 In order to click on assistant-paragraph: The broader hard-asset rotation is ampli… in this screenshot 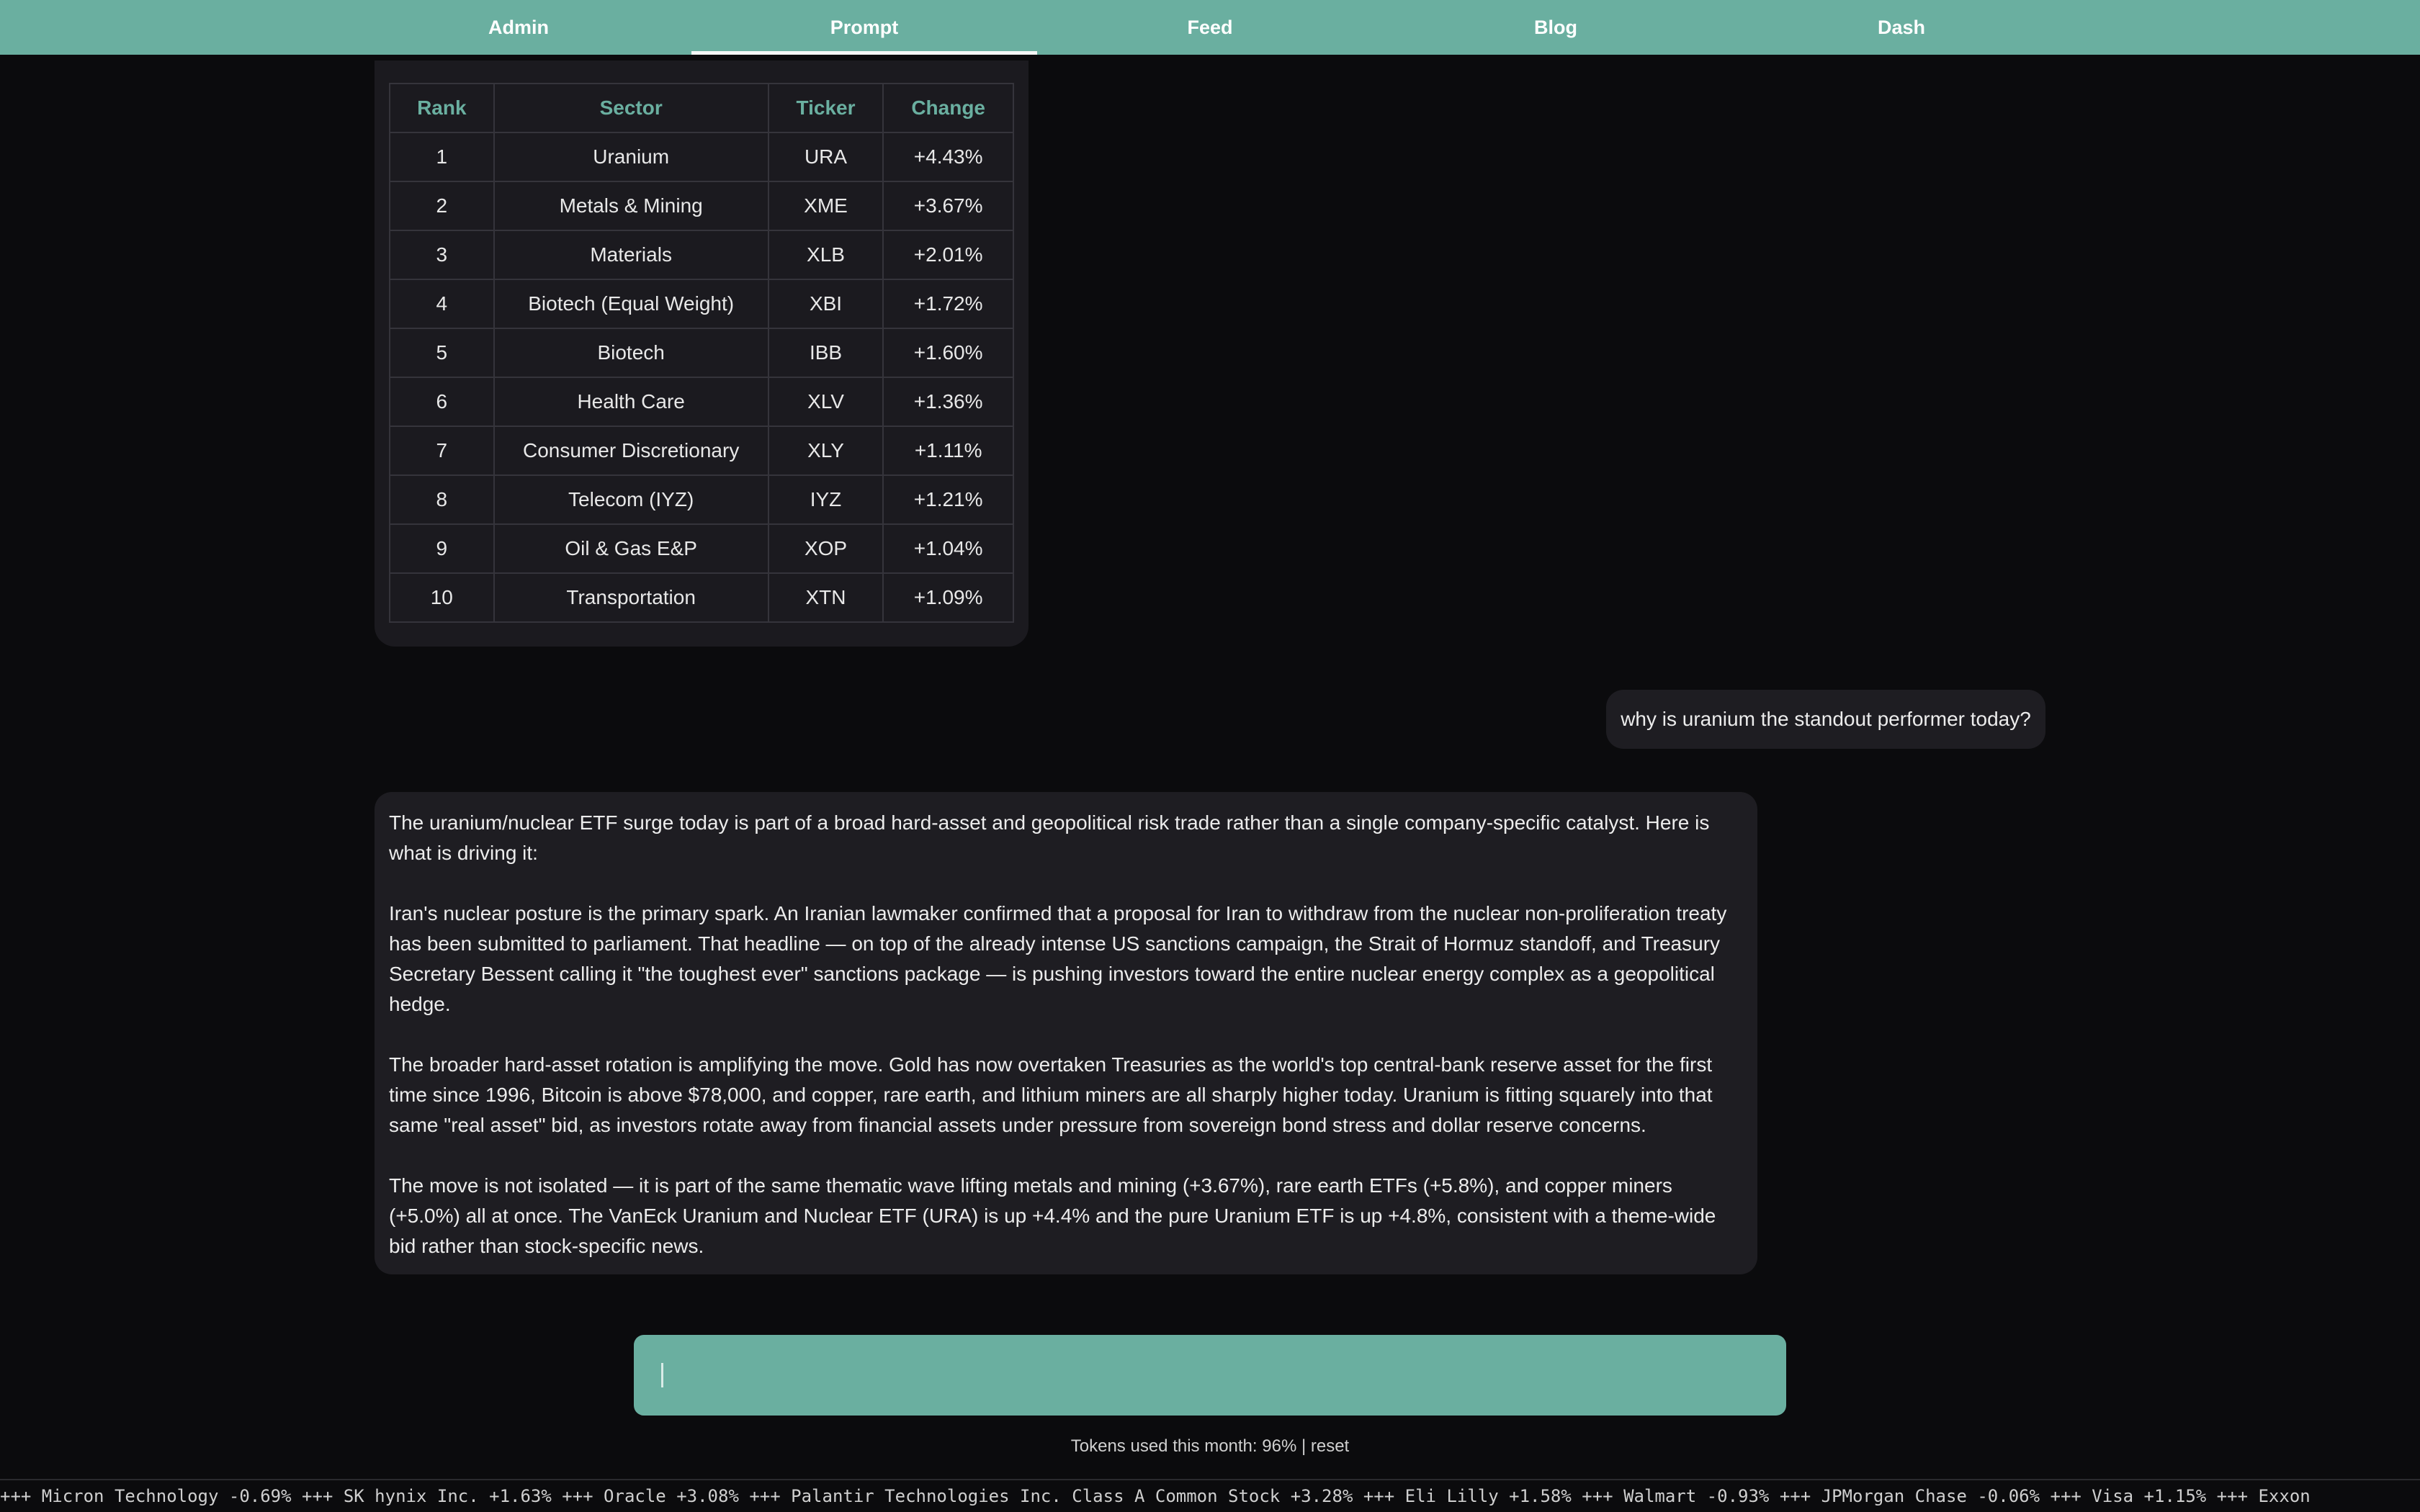, I will do `click(1051, 1094)`.